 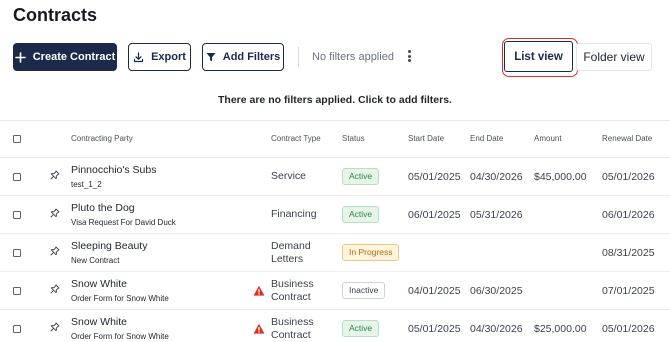 What do you see at coordinates (636, 139) in the screenshot?
I see `header-renewal-date: Renewal Date` at bounding box center [636, 139].